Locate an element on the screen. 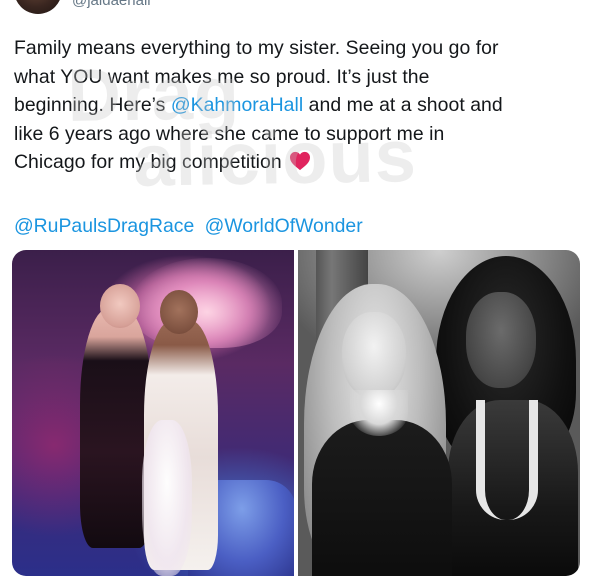 The image size is (592, 576). feather-headdress is located at coordinates (207, 303).